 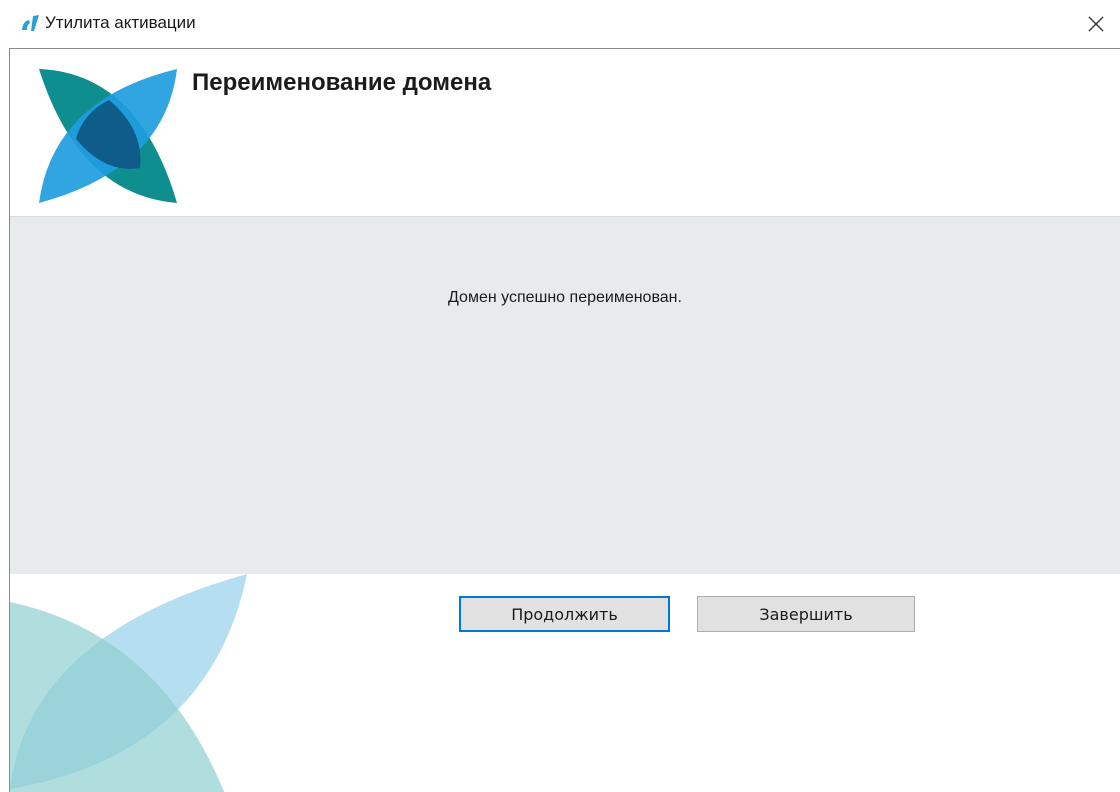 What do you see at coordinates (120, 22) in the screenshot?
I see `window-title: Утилита активации` at bounding box center [120, 22].